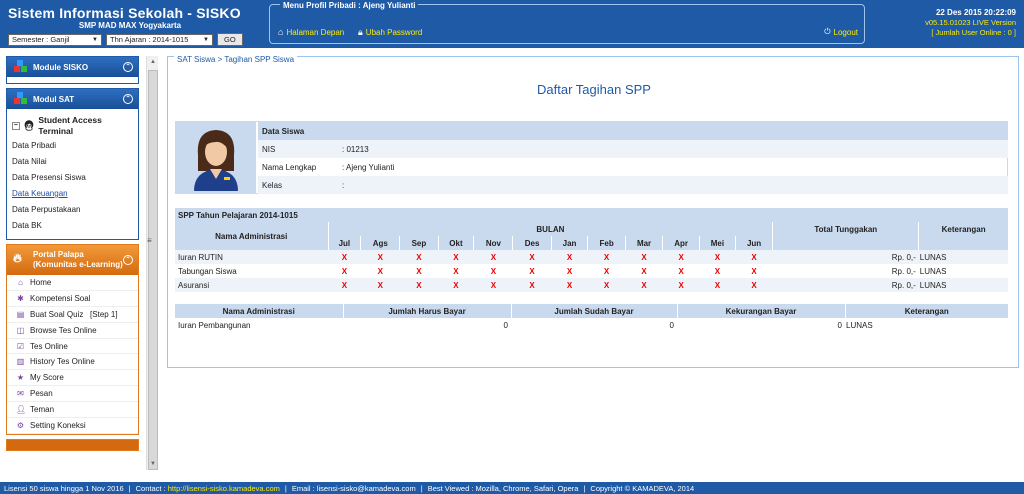 The width and height of the screenshot is (1024, 494). Describe the element at coordinates (72, 67) in the screenshot. I see `module-sisko-header: Module SISKO ⌃` at that location.